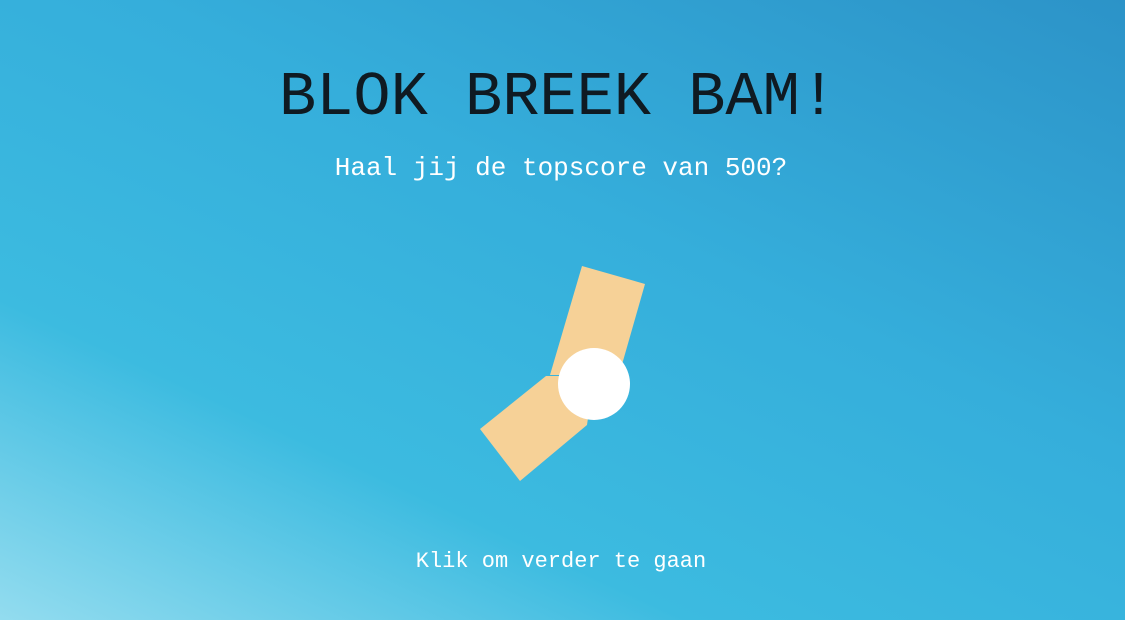 This screenshot has height=620, width=1125. Describe the element at coordinates (558, 97) in the screenshot. I see `game-title: BLOK BREEK BAM!` at that location.